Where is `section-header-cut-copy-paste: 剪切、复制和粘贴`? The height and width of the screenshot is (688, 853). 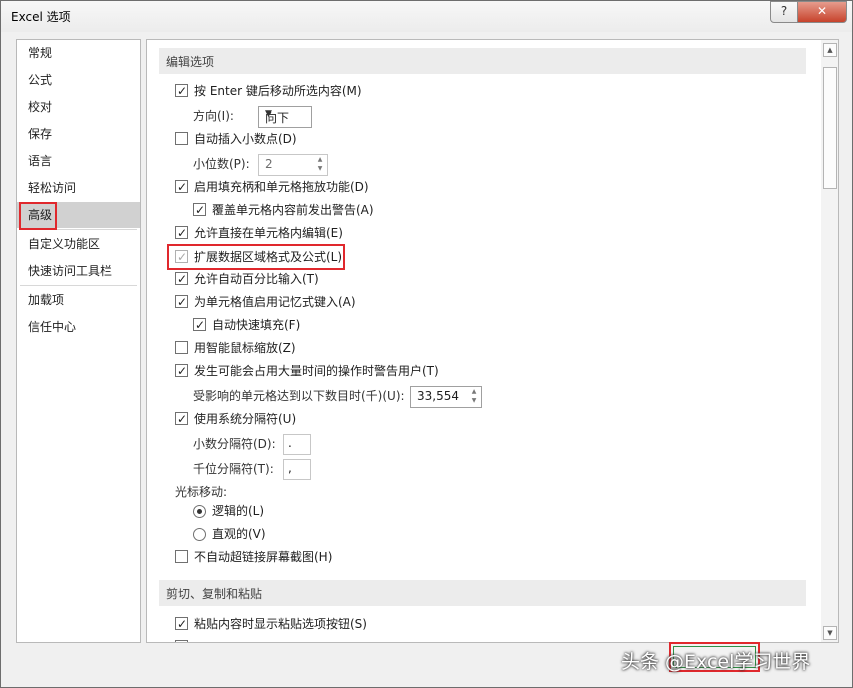
section-header-cut-copy-paste: 剪切、复制和粘贴 is located at coordinates (482, 593).